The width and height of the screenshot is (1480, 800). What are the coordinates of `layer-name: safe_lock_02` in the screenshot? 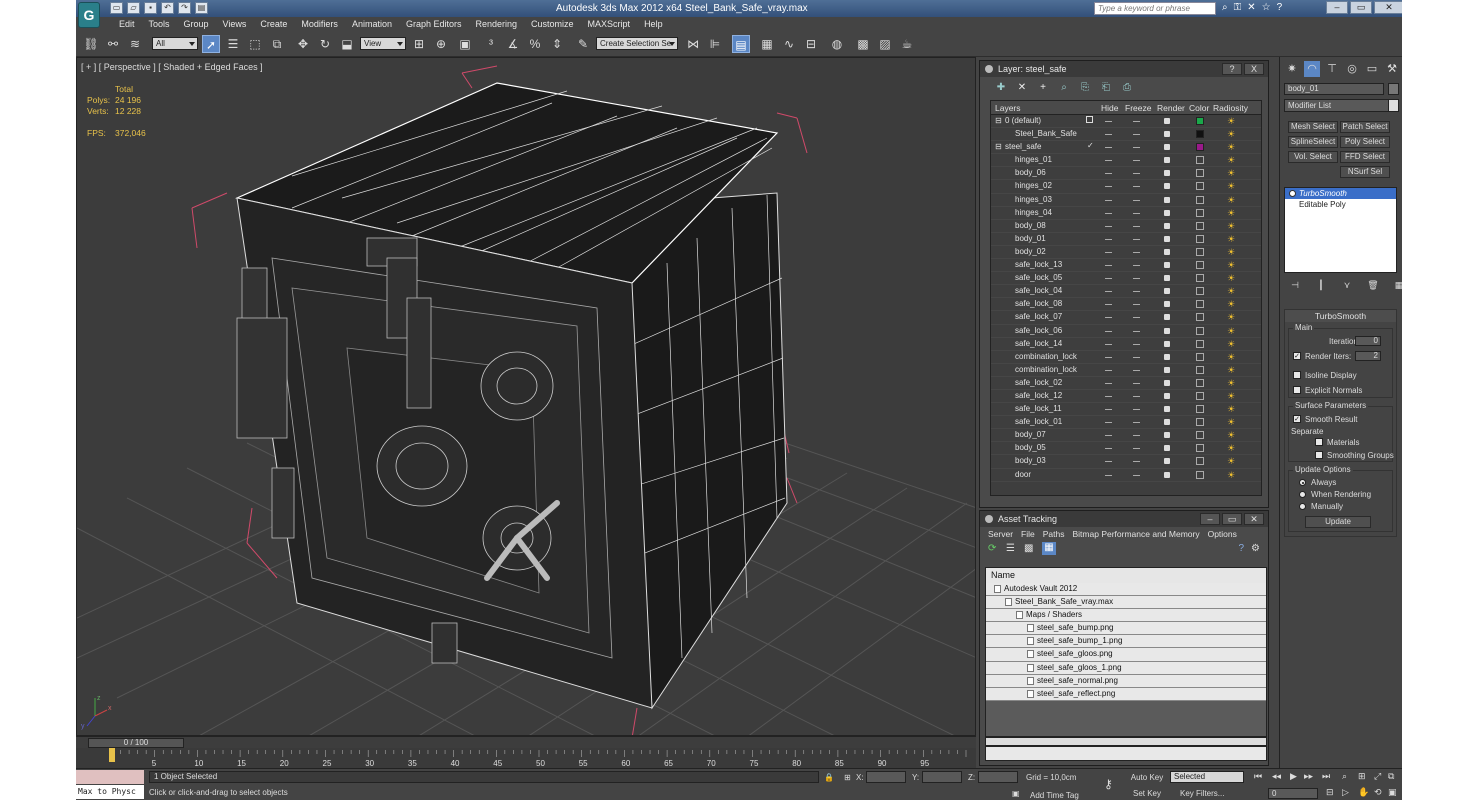 It's located at (1038, 382).